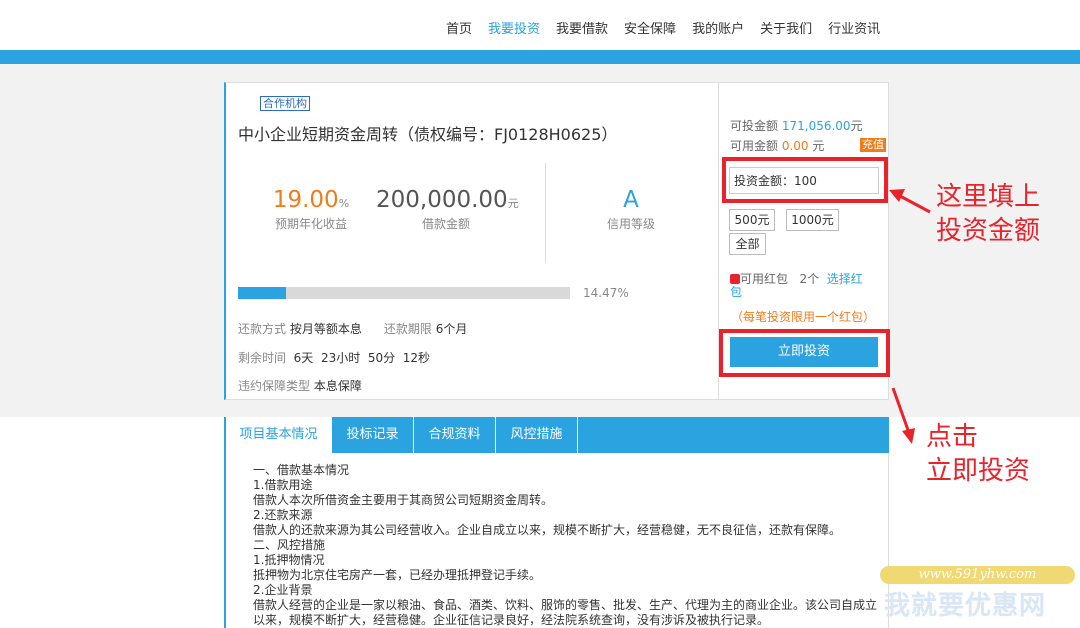 The image size is (1080, 628). I want to click on repay-label: 还款方式, so click(262, 329).